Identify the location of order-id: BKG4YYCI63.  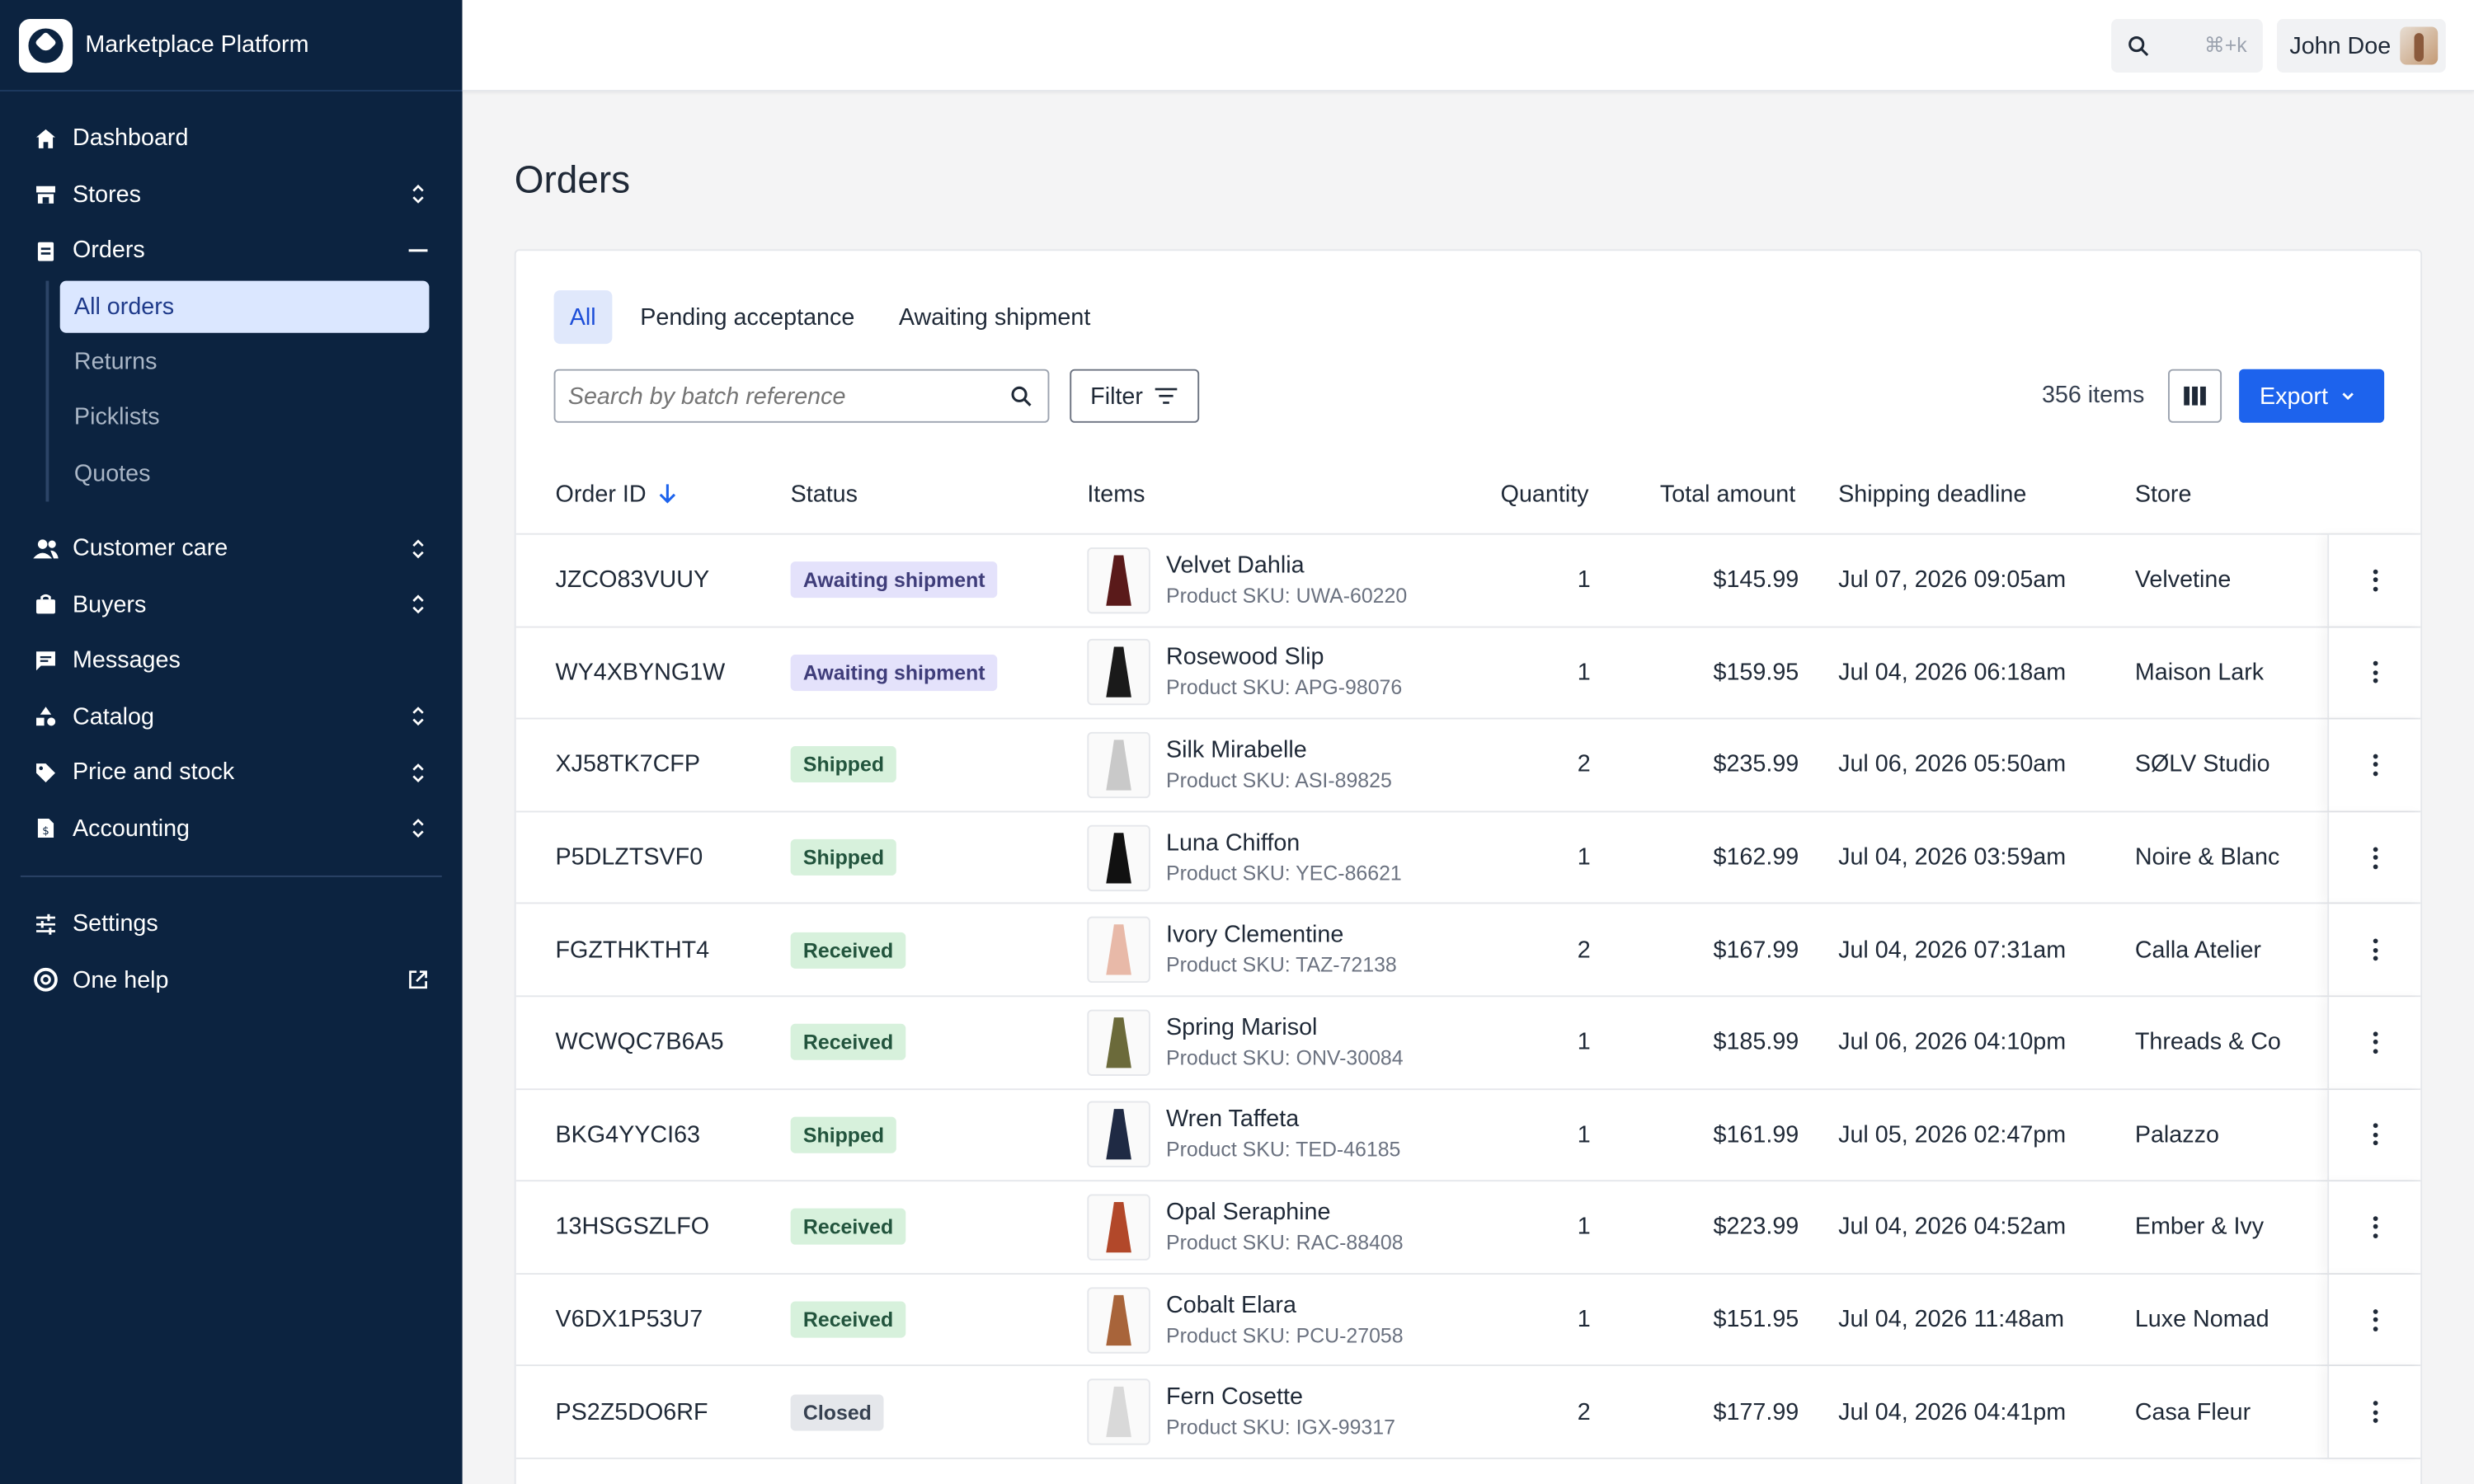
(628, 1134).